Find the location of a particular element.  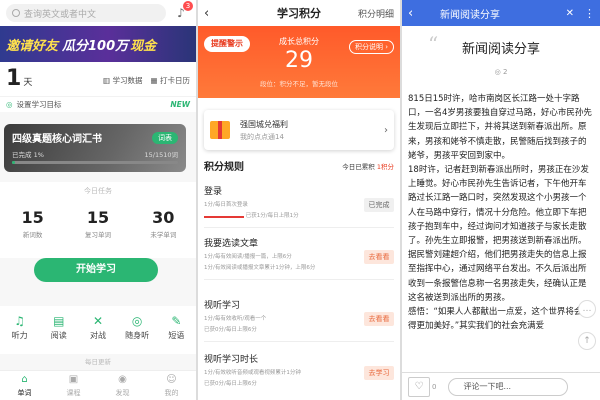

study-data-link: ▥ 学习数据 is located at coordinates (122, 80).